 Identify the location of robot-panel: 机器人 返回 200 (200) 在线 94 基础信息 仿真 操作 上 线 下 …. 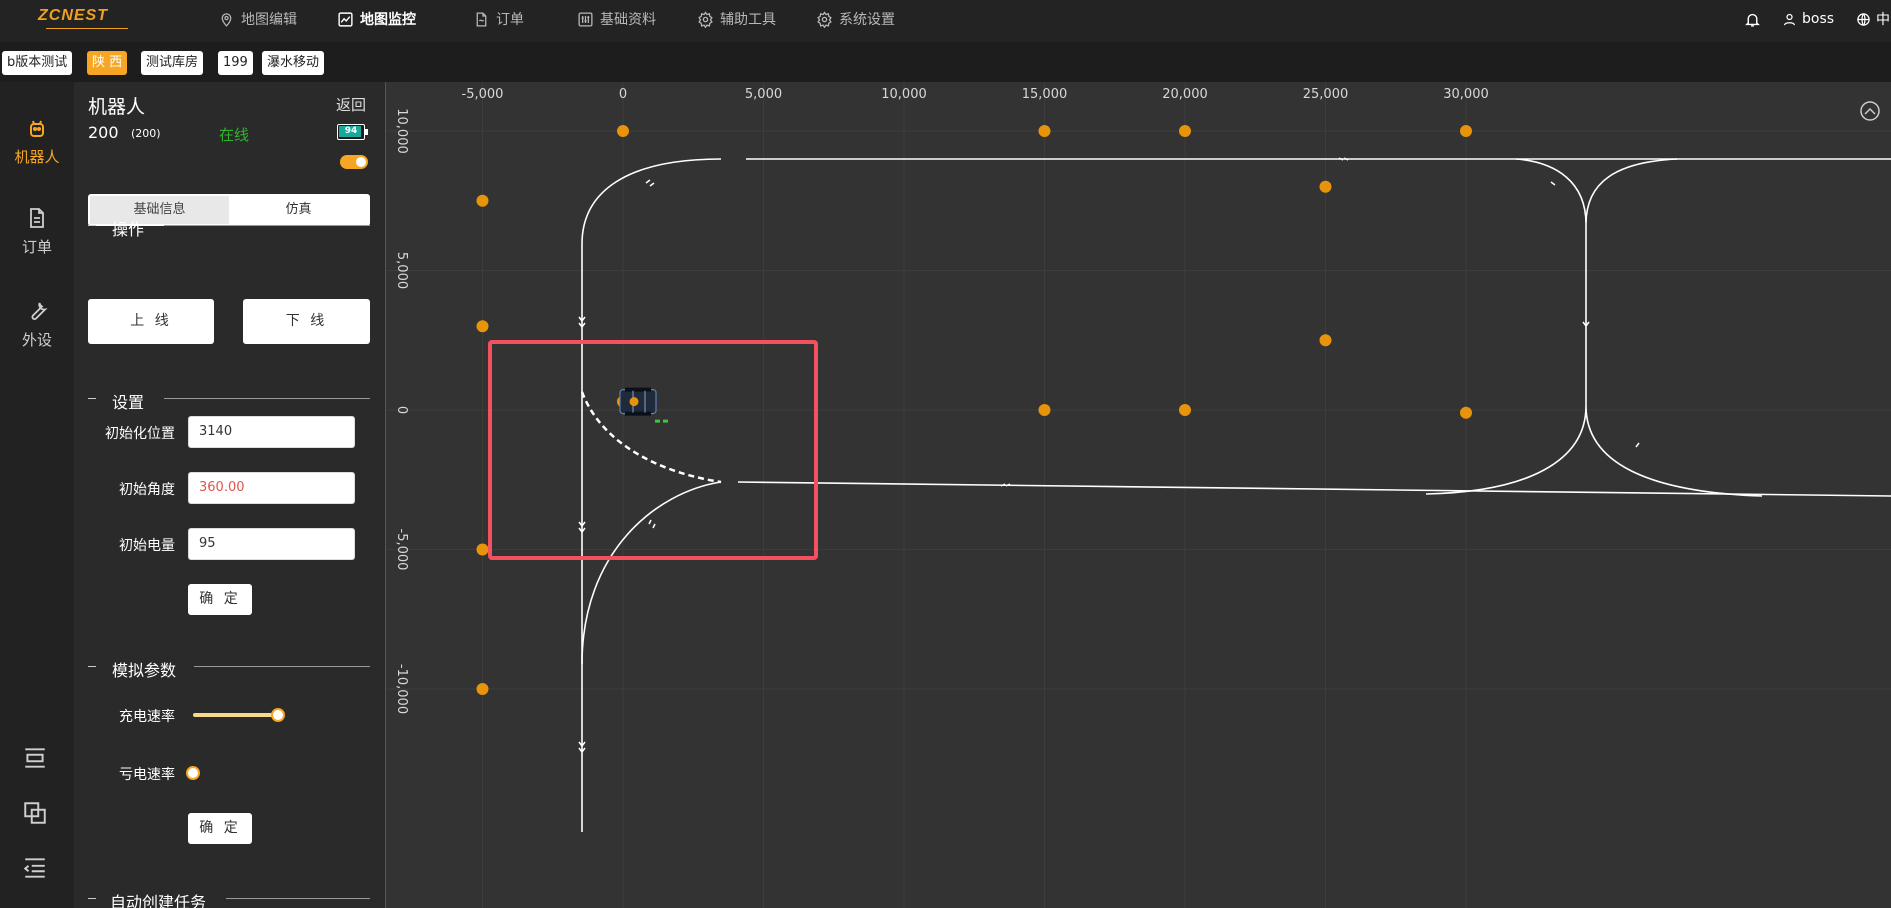
(229, 495).